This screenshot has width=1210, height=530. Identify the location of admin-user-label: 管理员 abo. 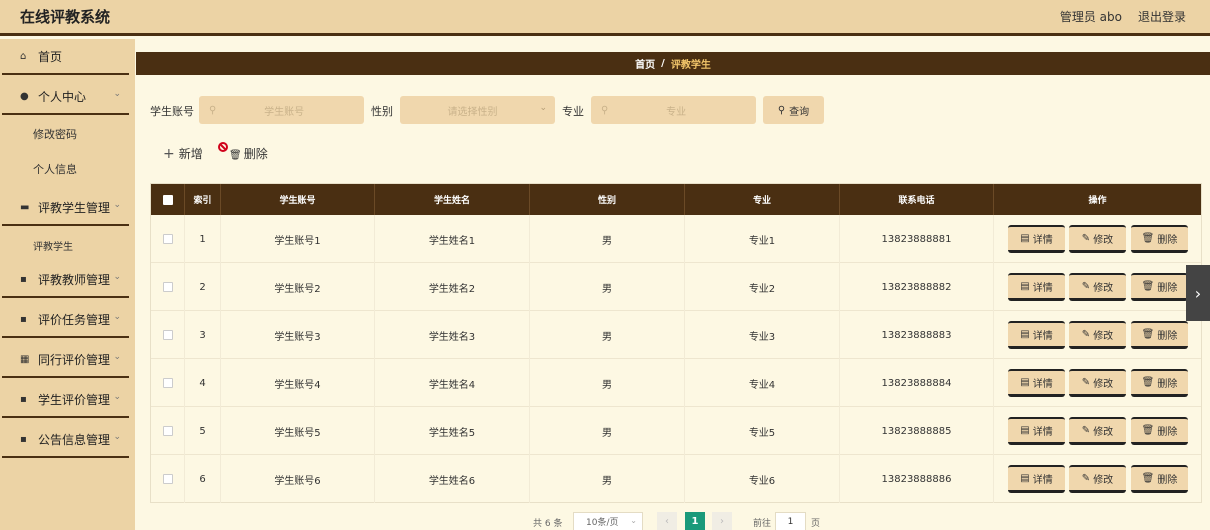
(1091, 16).